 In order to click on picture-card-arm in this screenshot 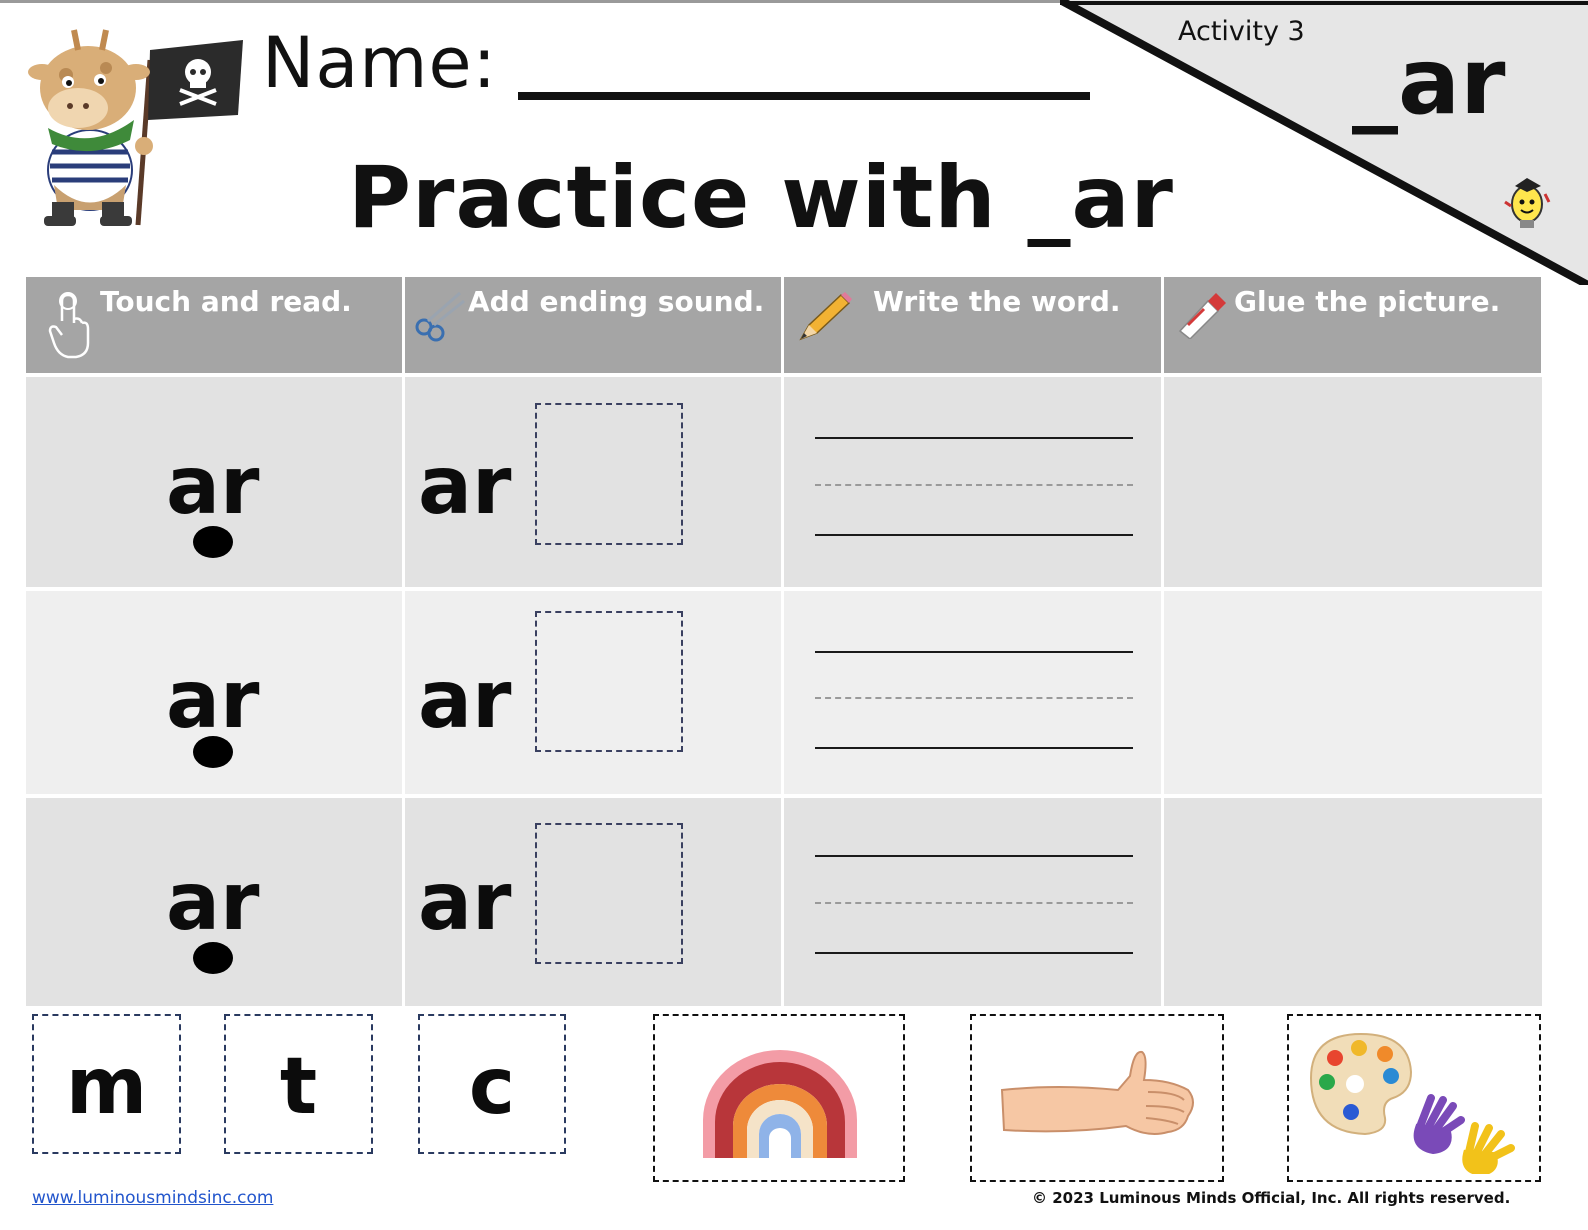, I will do `click(1097, 1098)`.